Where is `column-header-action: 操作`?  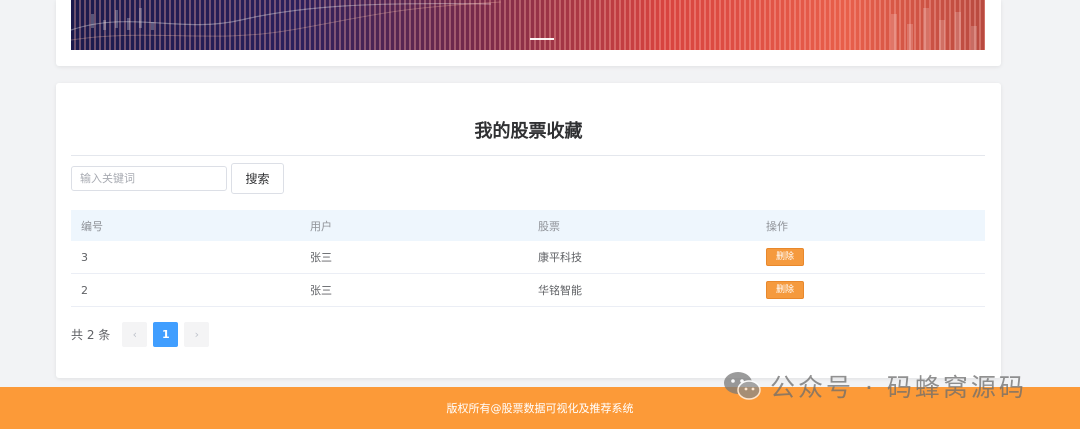 column-header-action: 操作 is located at coordinates (777, 226).